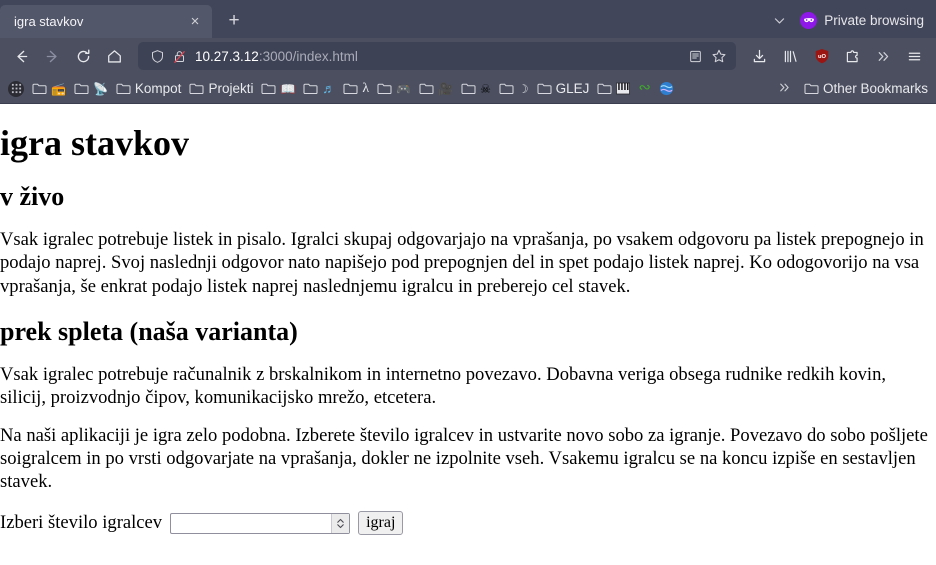 The height and width of the screenshot is (565, 936). What do you see at coordinates (779, 20) in the screenshot?
I see `list-all-tabs-button` at bounding box center [779, 20].